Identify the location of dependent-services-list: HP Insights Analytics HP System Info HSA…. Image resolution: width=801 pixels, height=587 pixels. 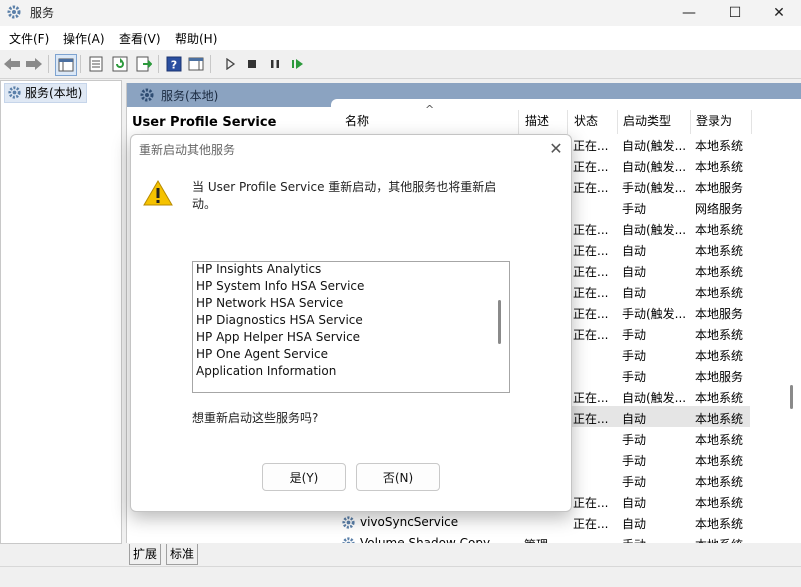
(351, 327).